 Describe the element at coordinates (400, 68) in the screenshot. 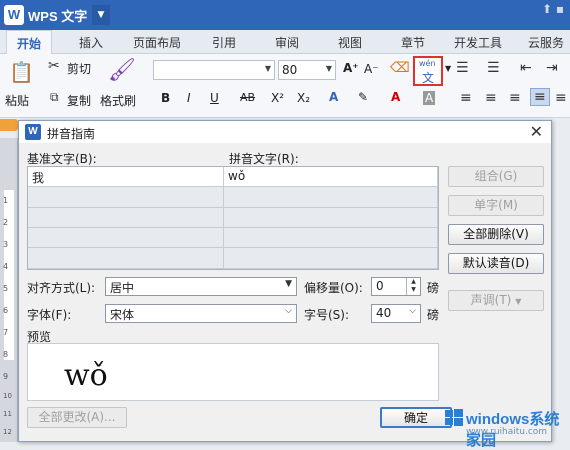

I see `clear-format-icon: ⌫` at that location.